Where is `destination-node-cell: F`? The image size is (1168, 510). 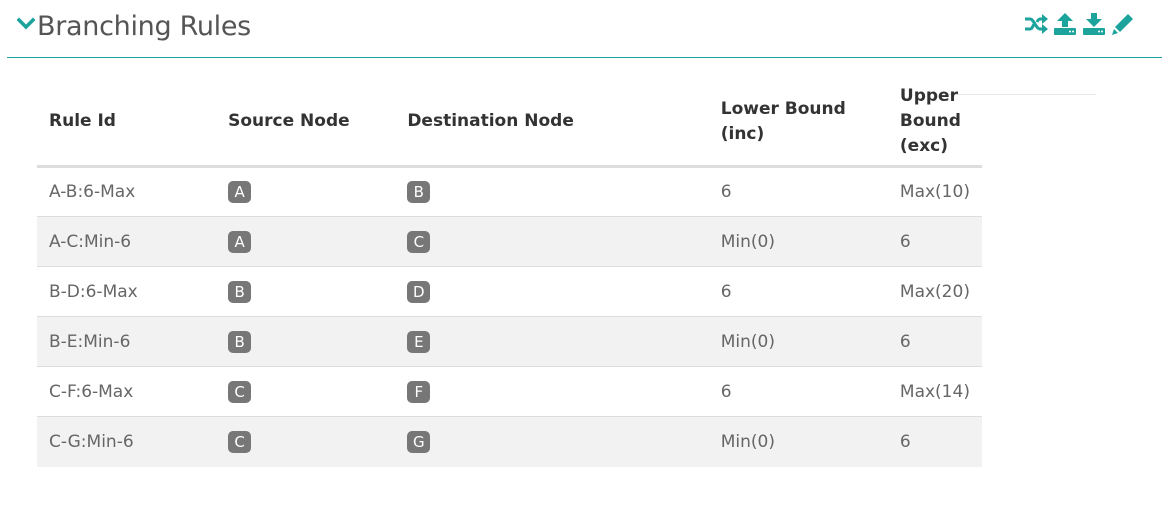 destination-node-cell: F is located at coordinates (552, 391).